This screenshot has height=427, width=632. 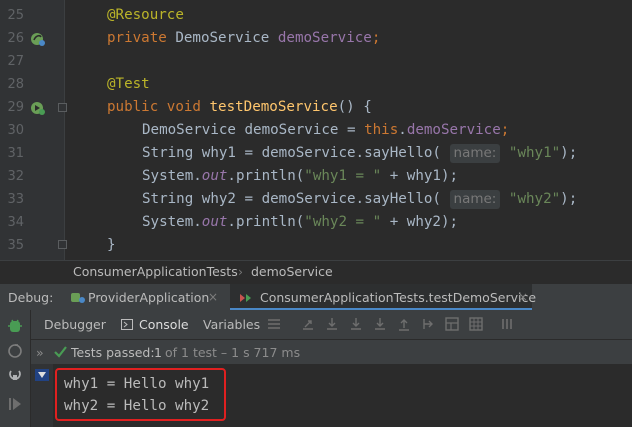 I want to click on evaluate-expression-icon, so click(x=452, y=324).